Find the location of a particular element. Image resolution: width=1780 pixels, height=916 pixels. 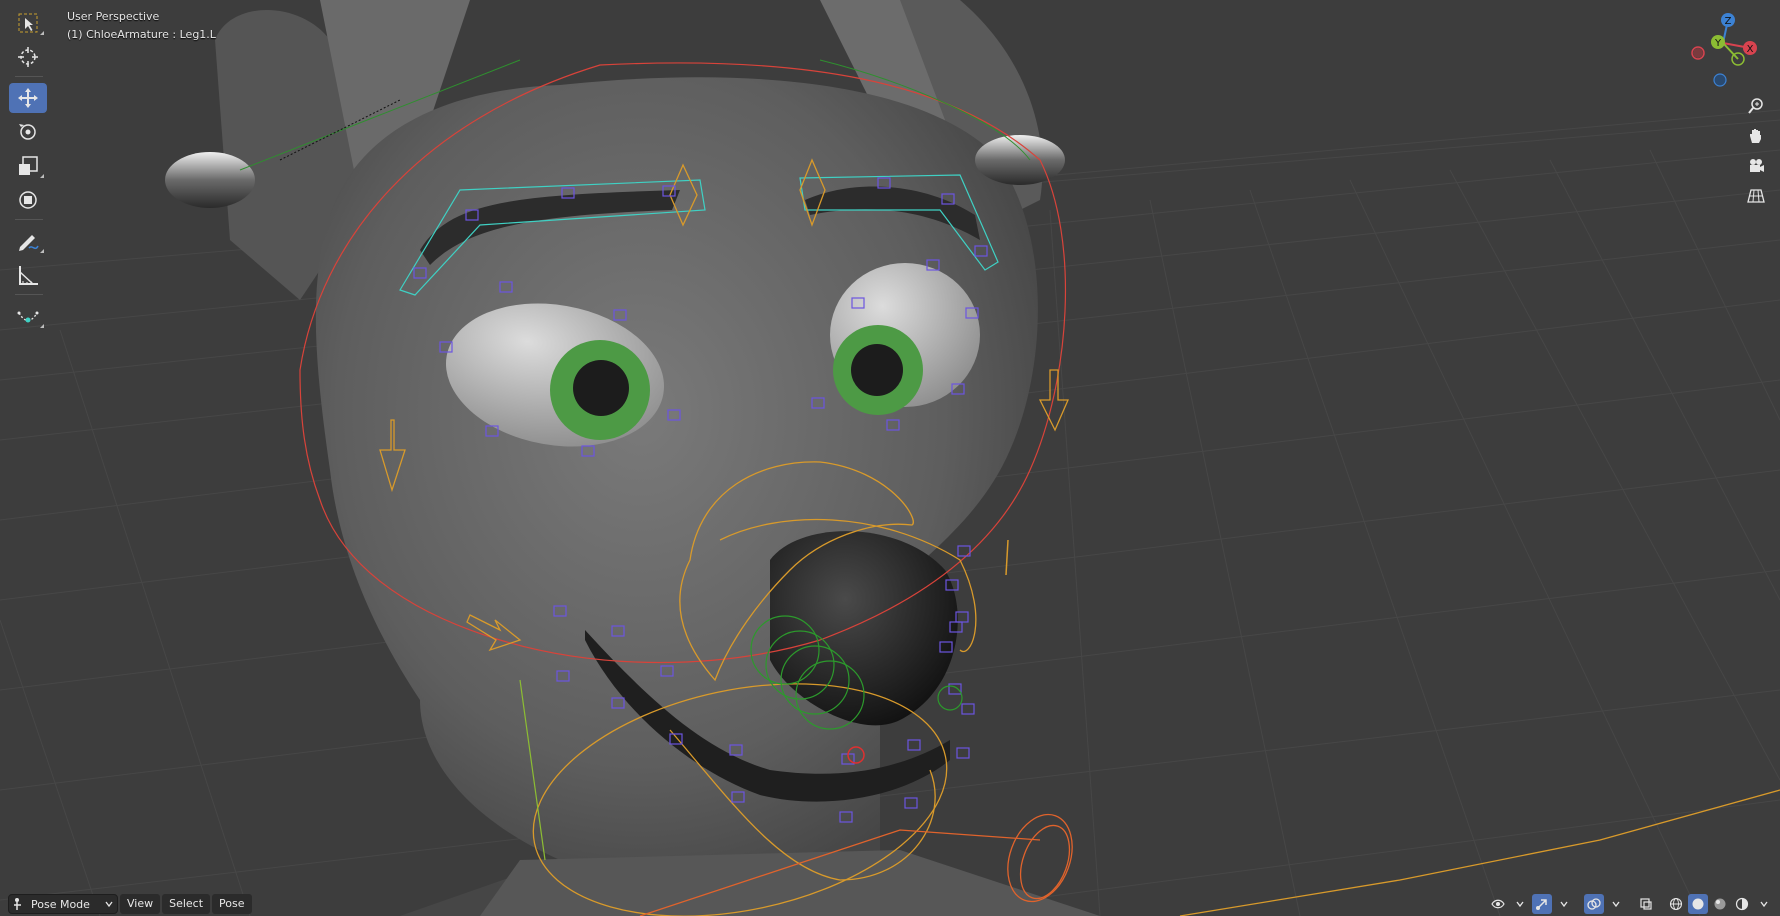

select-box-icon is located at coordinates (28, 23).